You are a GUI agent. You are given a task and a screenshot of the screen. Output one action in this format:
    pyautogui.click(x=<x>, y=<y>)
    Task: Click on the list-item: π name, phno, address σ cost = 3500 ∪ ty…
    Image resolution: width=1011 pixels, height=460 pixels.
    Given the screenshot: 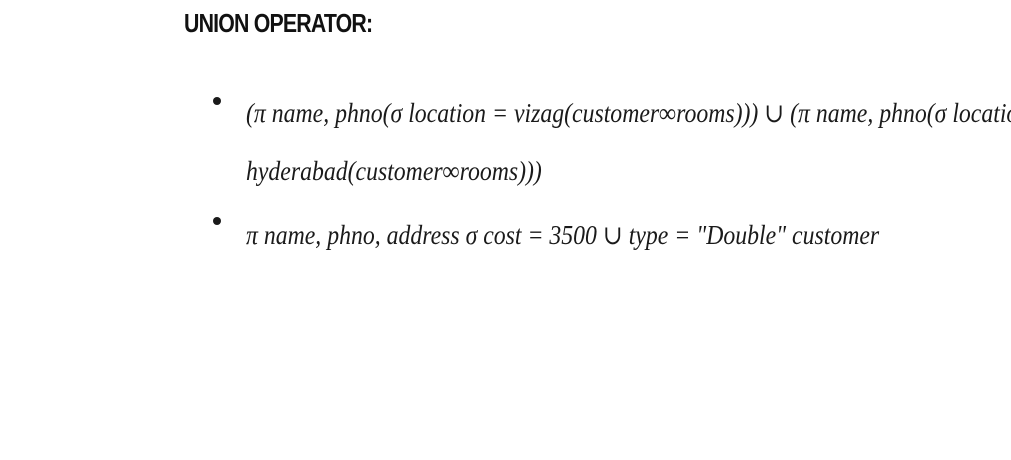 What is the action you would take?
    pyautogui.click(x=593, y=235)
    